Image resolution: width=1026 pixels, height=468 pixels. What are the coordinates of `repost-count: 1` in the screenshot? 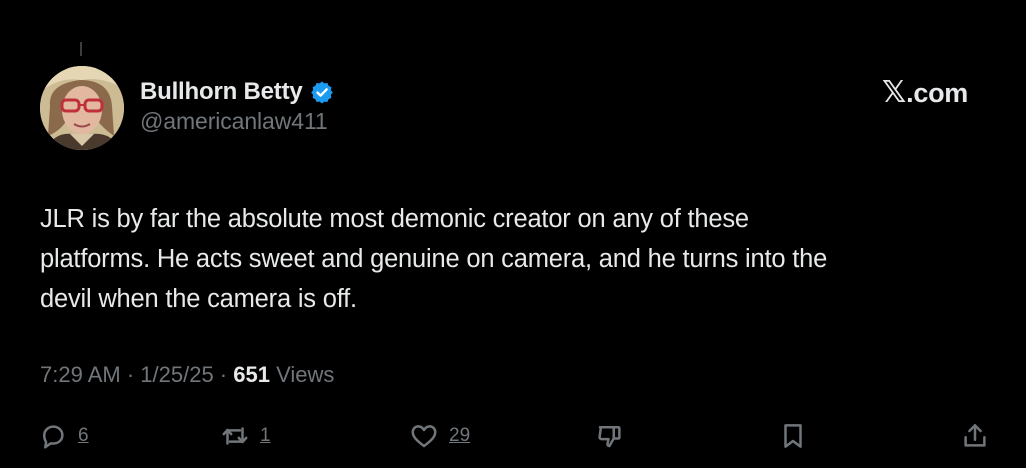 It's located at (265, 436).